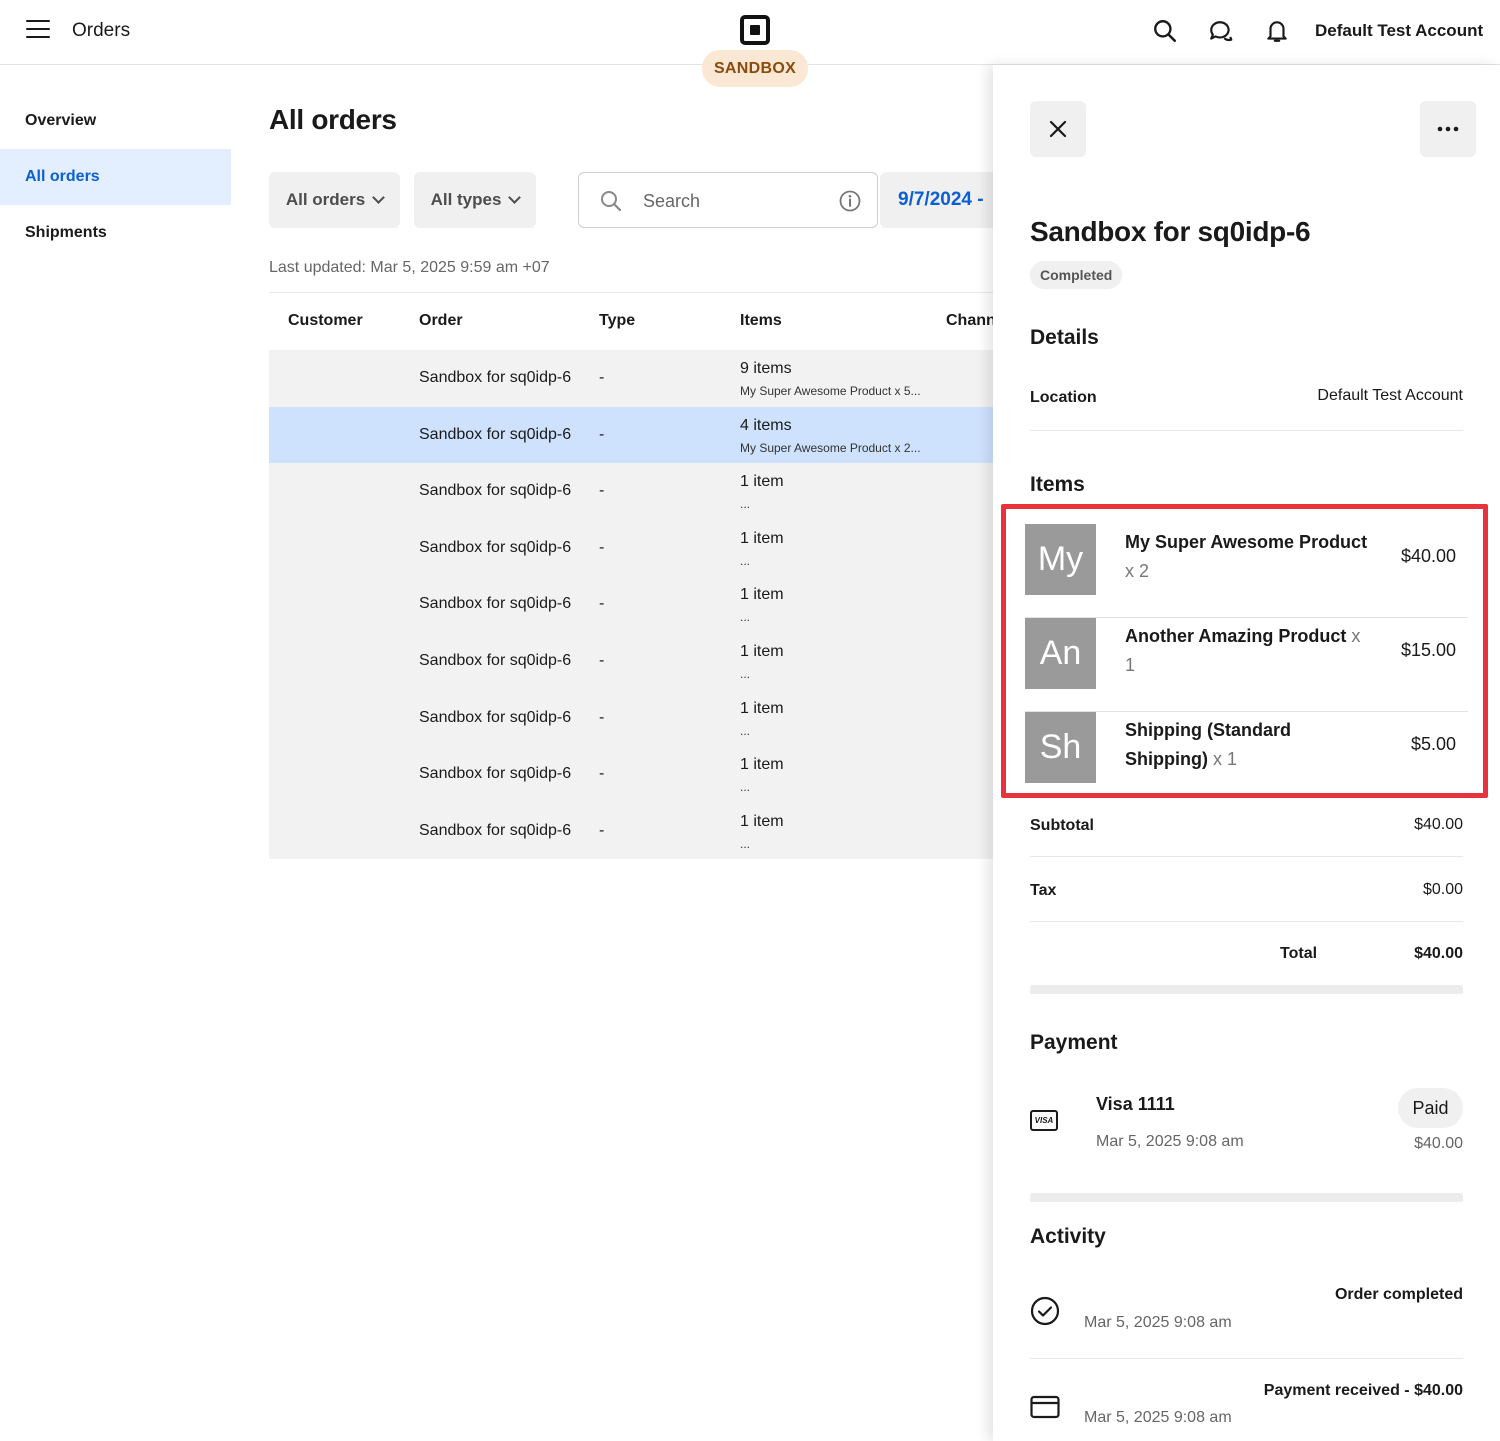 The width and height of the screenshot is (1500, 1441). I want to click on types-filter-dropdown: All types, so click(475, 200).